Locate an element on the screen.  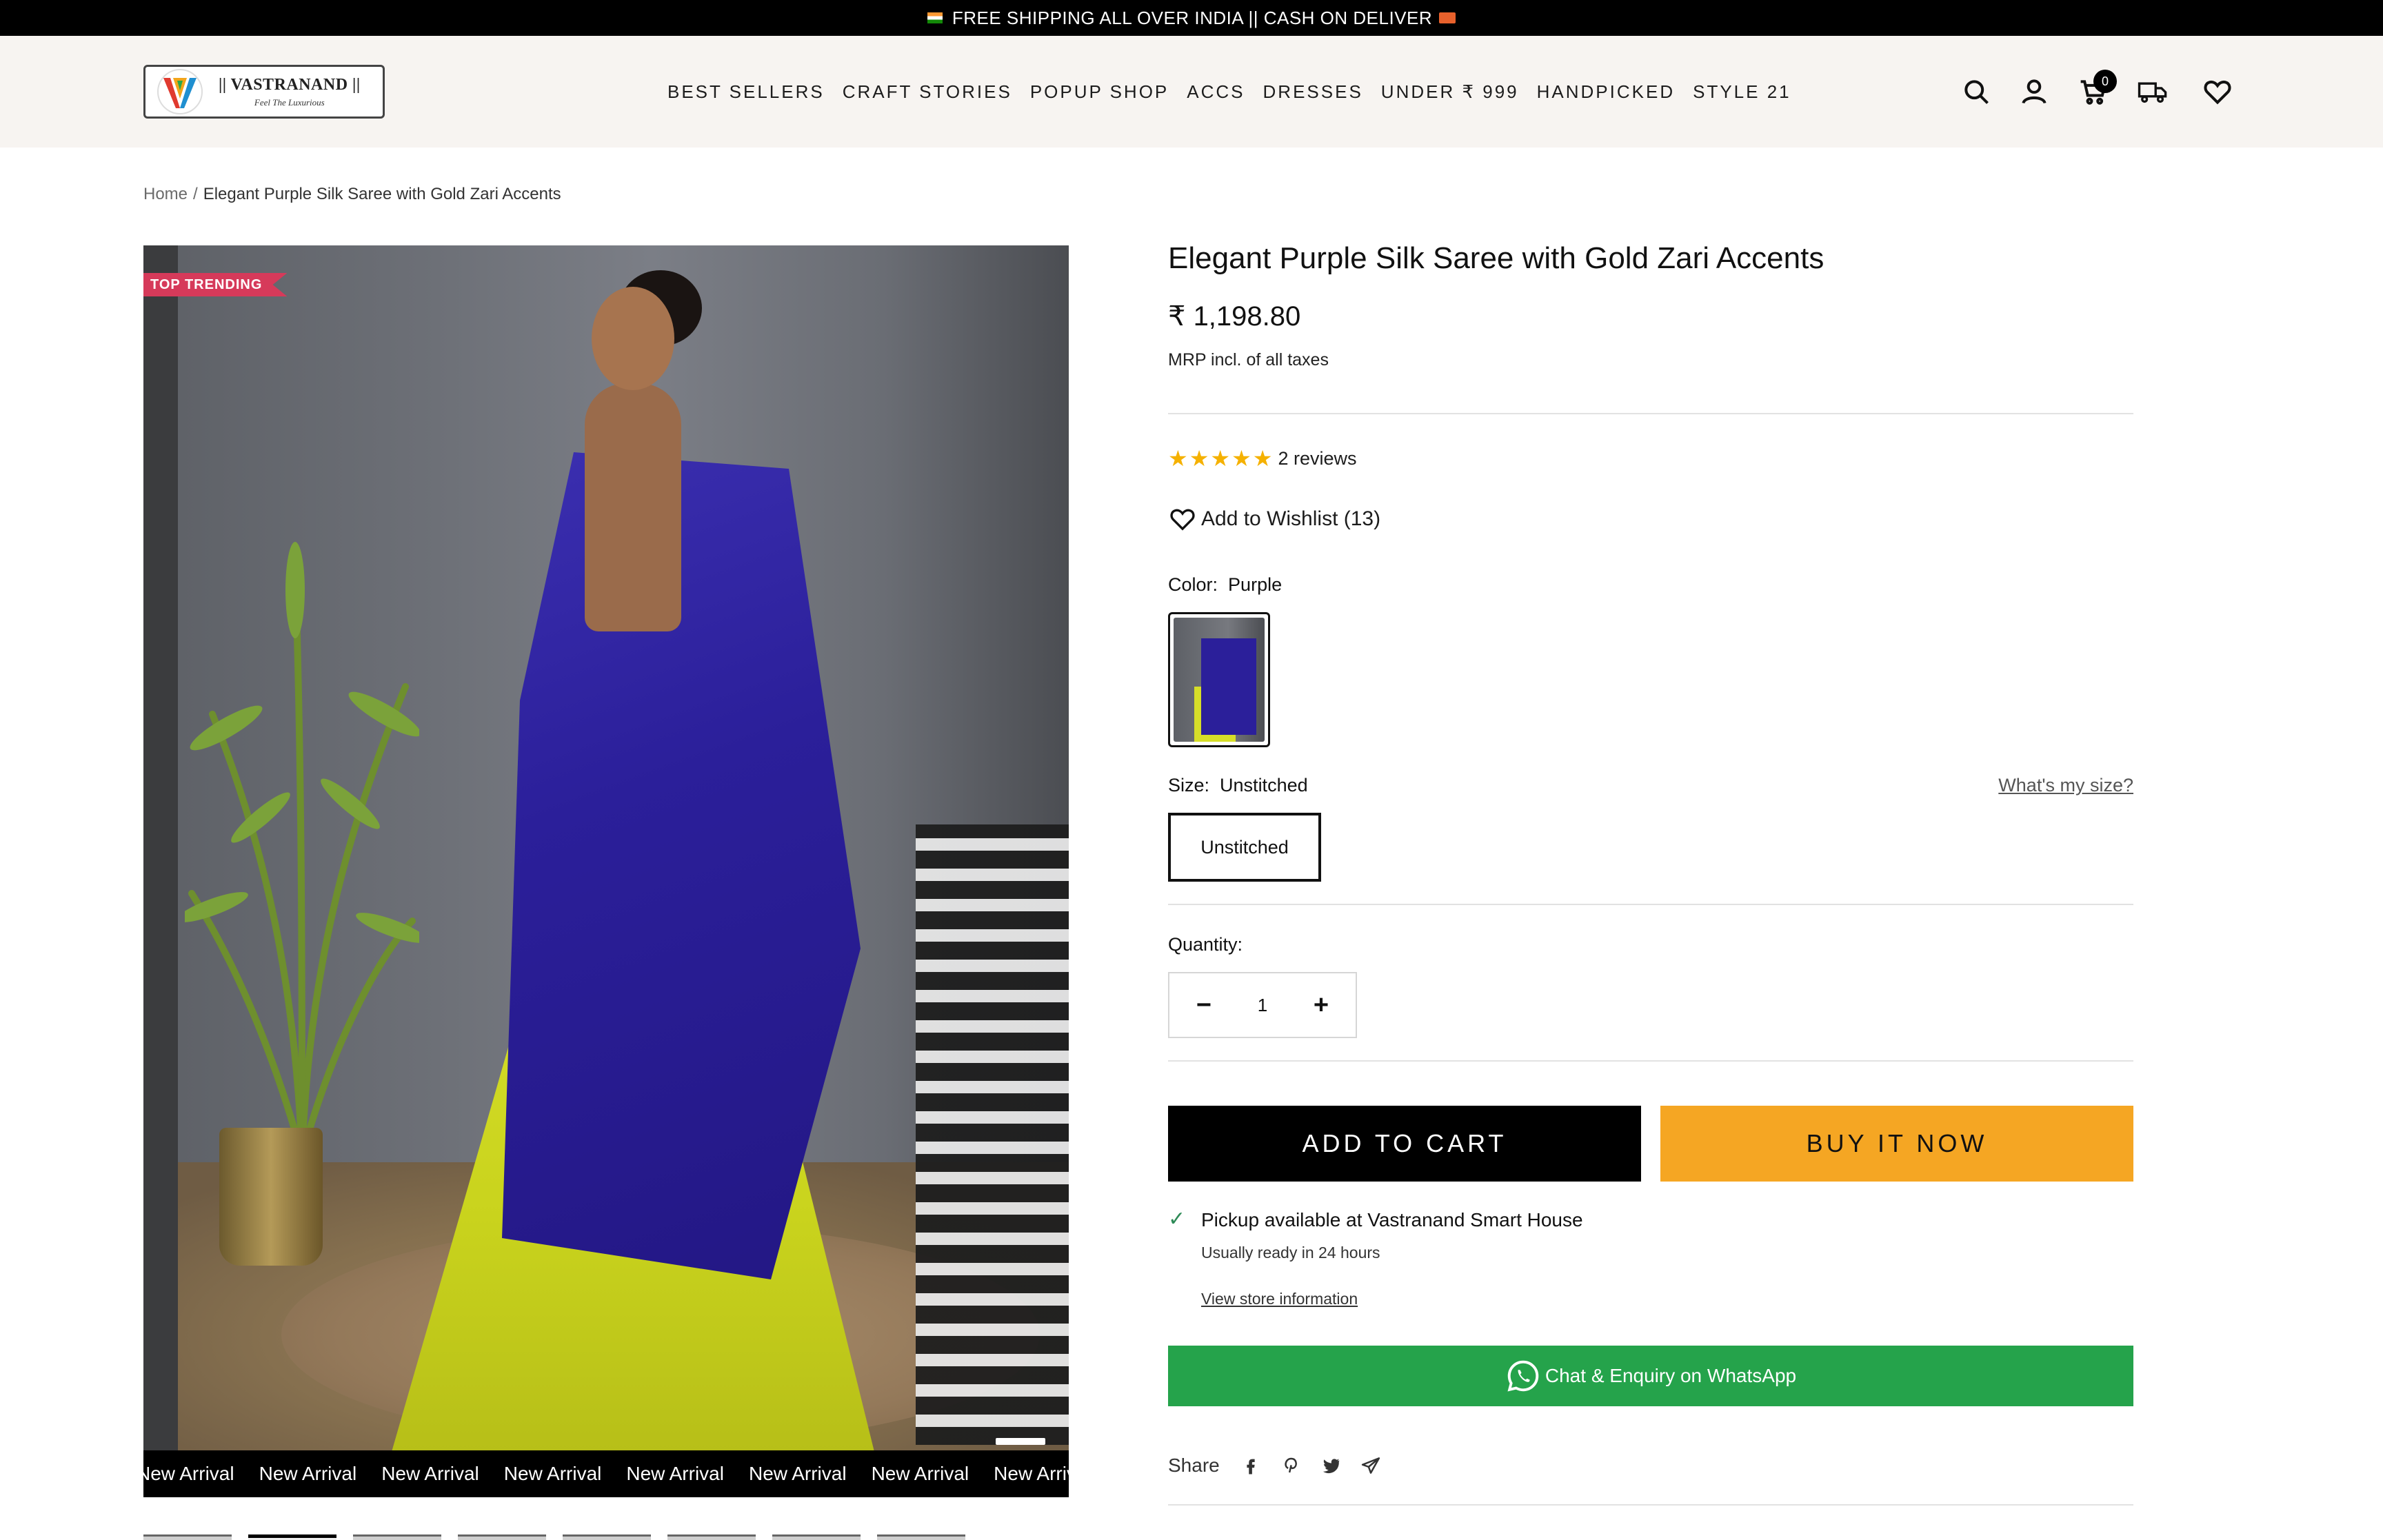
color-value: Purple is located at coordinates (1255, 585).